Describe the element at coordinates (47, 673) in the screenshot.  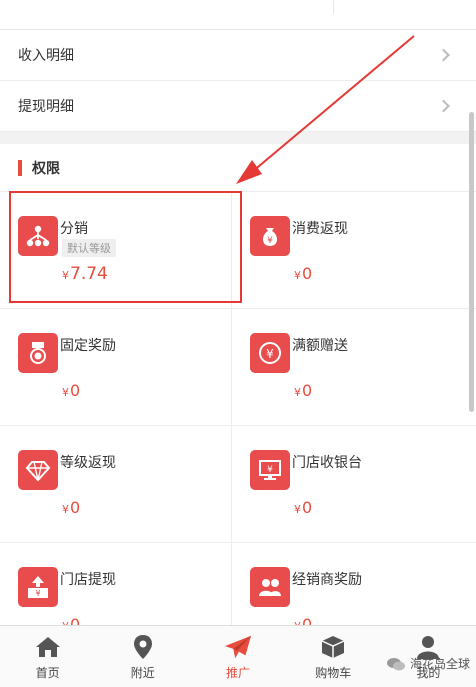
I see `tab-label: 首页` at that location.